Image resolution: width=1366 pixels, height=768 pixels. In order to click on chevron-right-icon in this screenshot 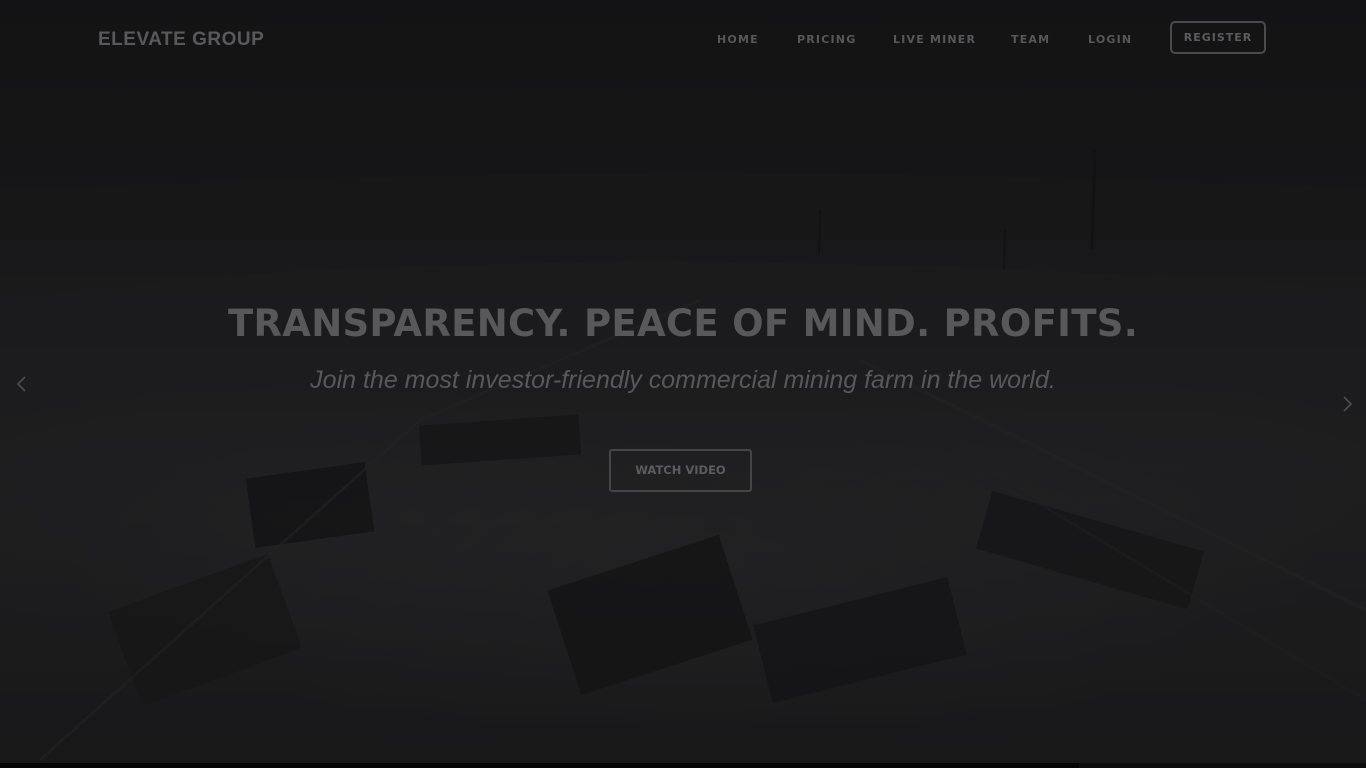, I will do `click(1347, 404)`.